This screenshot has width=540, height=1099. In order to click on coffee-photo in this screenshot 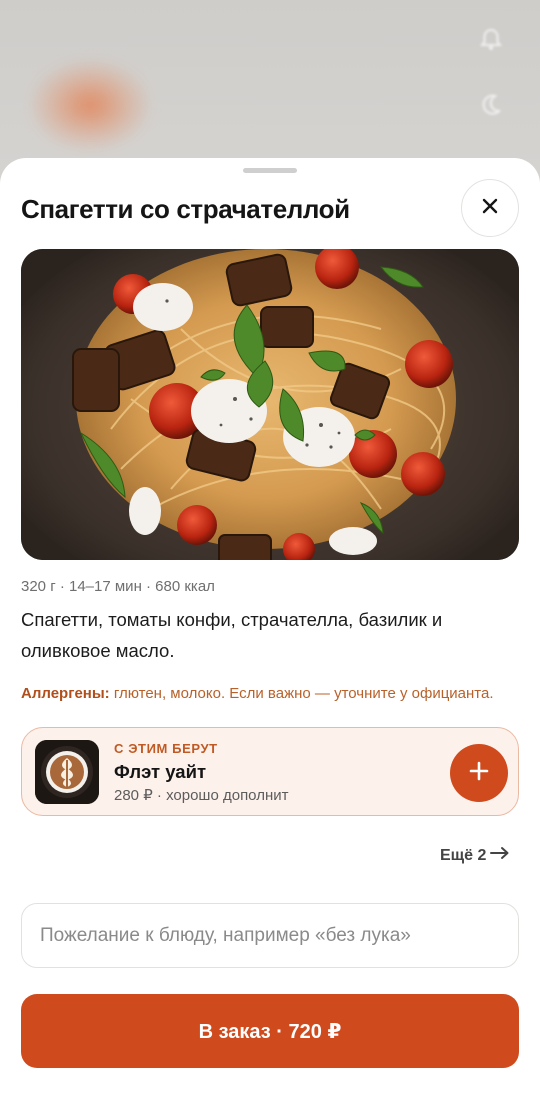, I will do `click(67, 772)`.